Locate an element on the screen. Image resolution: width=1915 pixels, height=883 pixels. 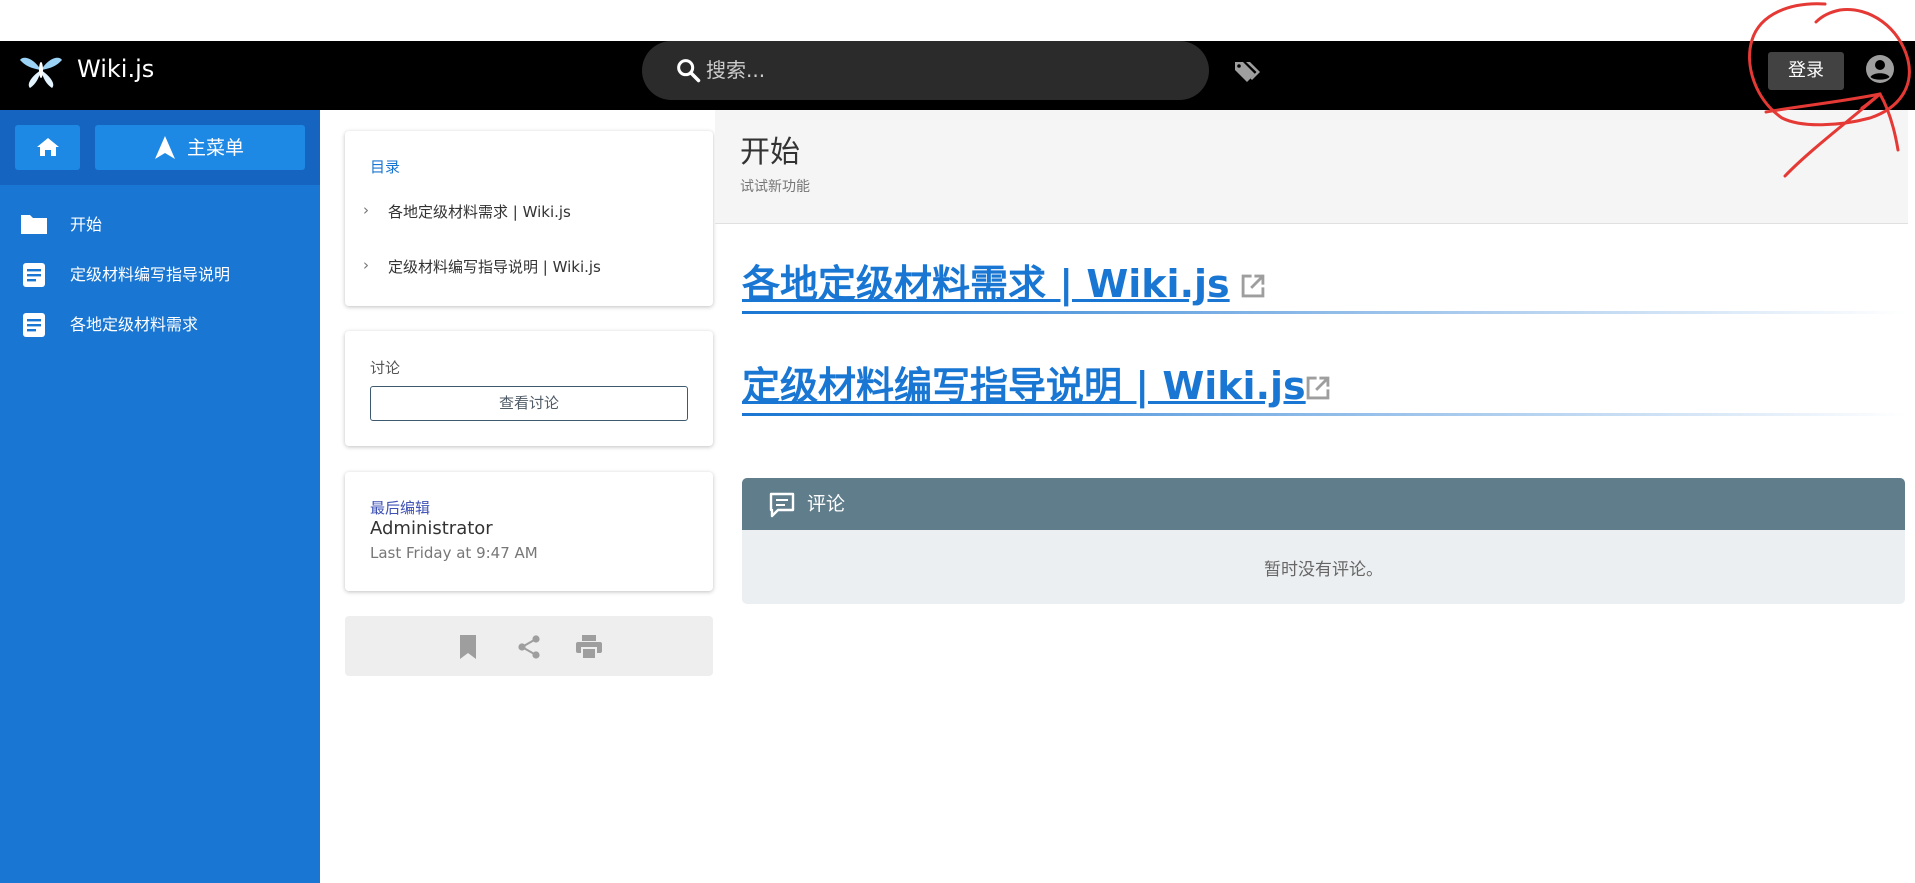
view-discussion-button: 查看讨论 is located at coordinates (529, 403).